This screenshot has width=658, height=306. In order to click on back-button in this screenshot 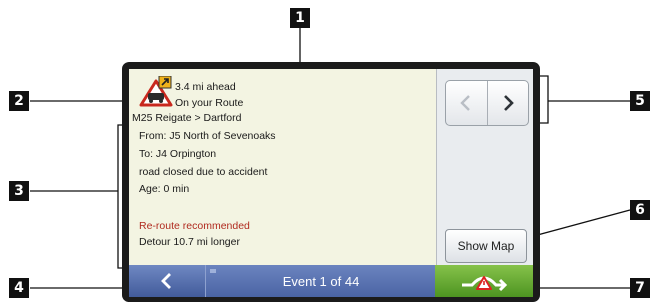, I will do `click(167, 281)`.